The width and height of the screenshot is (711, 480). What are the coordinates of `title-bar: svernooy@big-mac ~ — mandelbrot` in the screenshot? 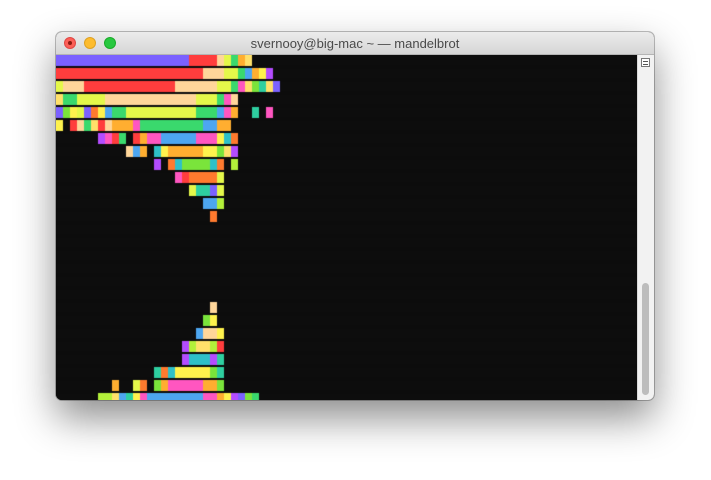 It's located at (355, 43).